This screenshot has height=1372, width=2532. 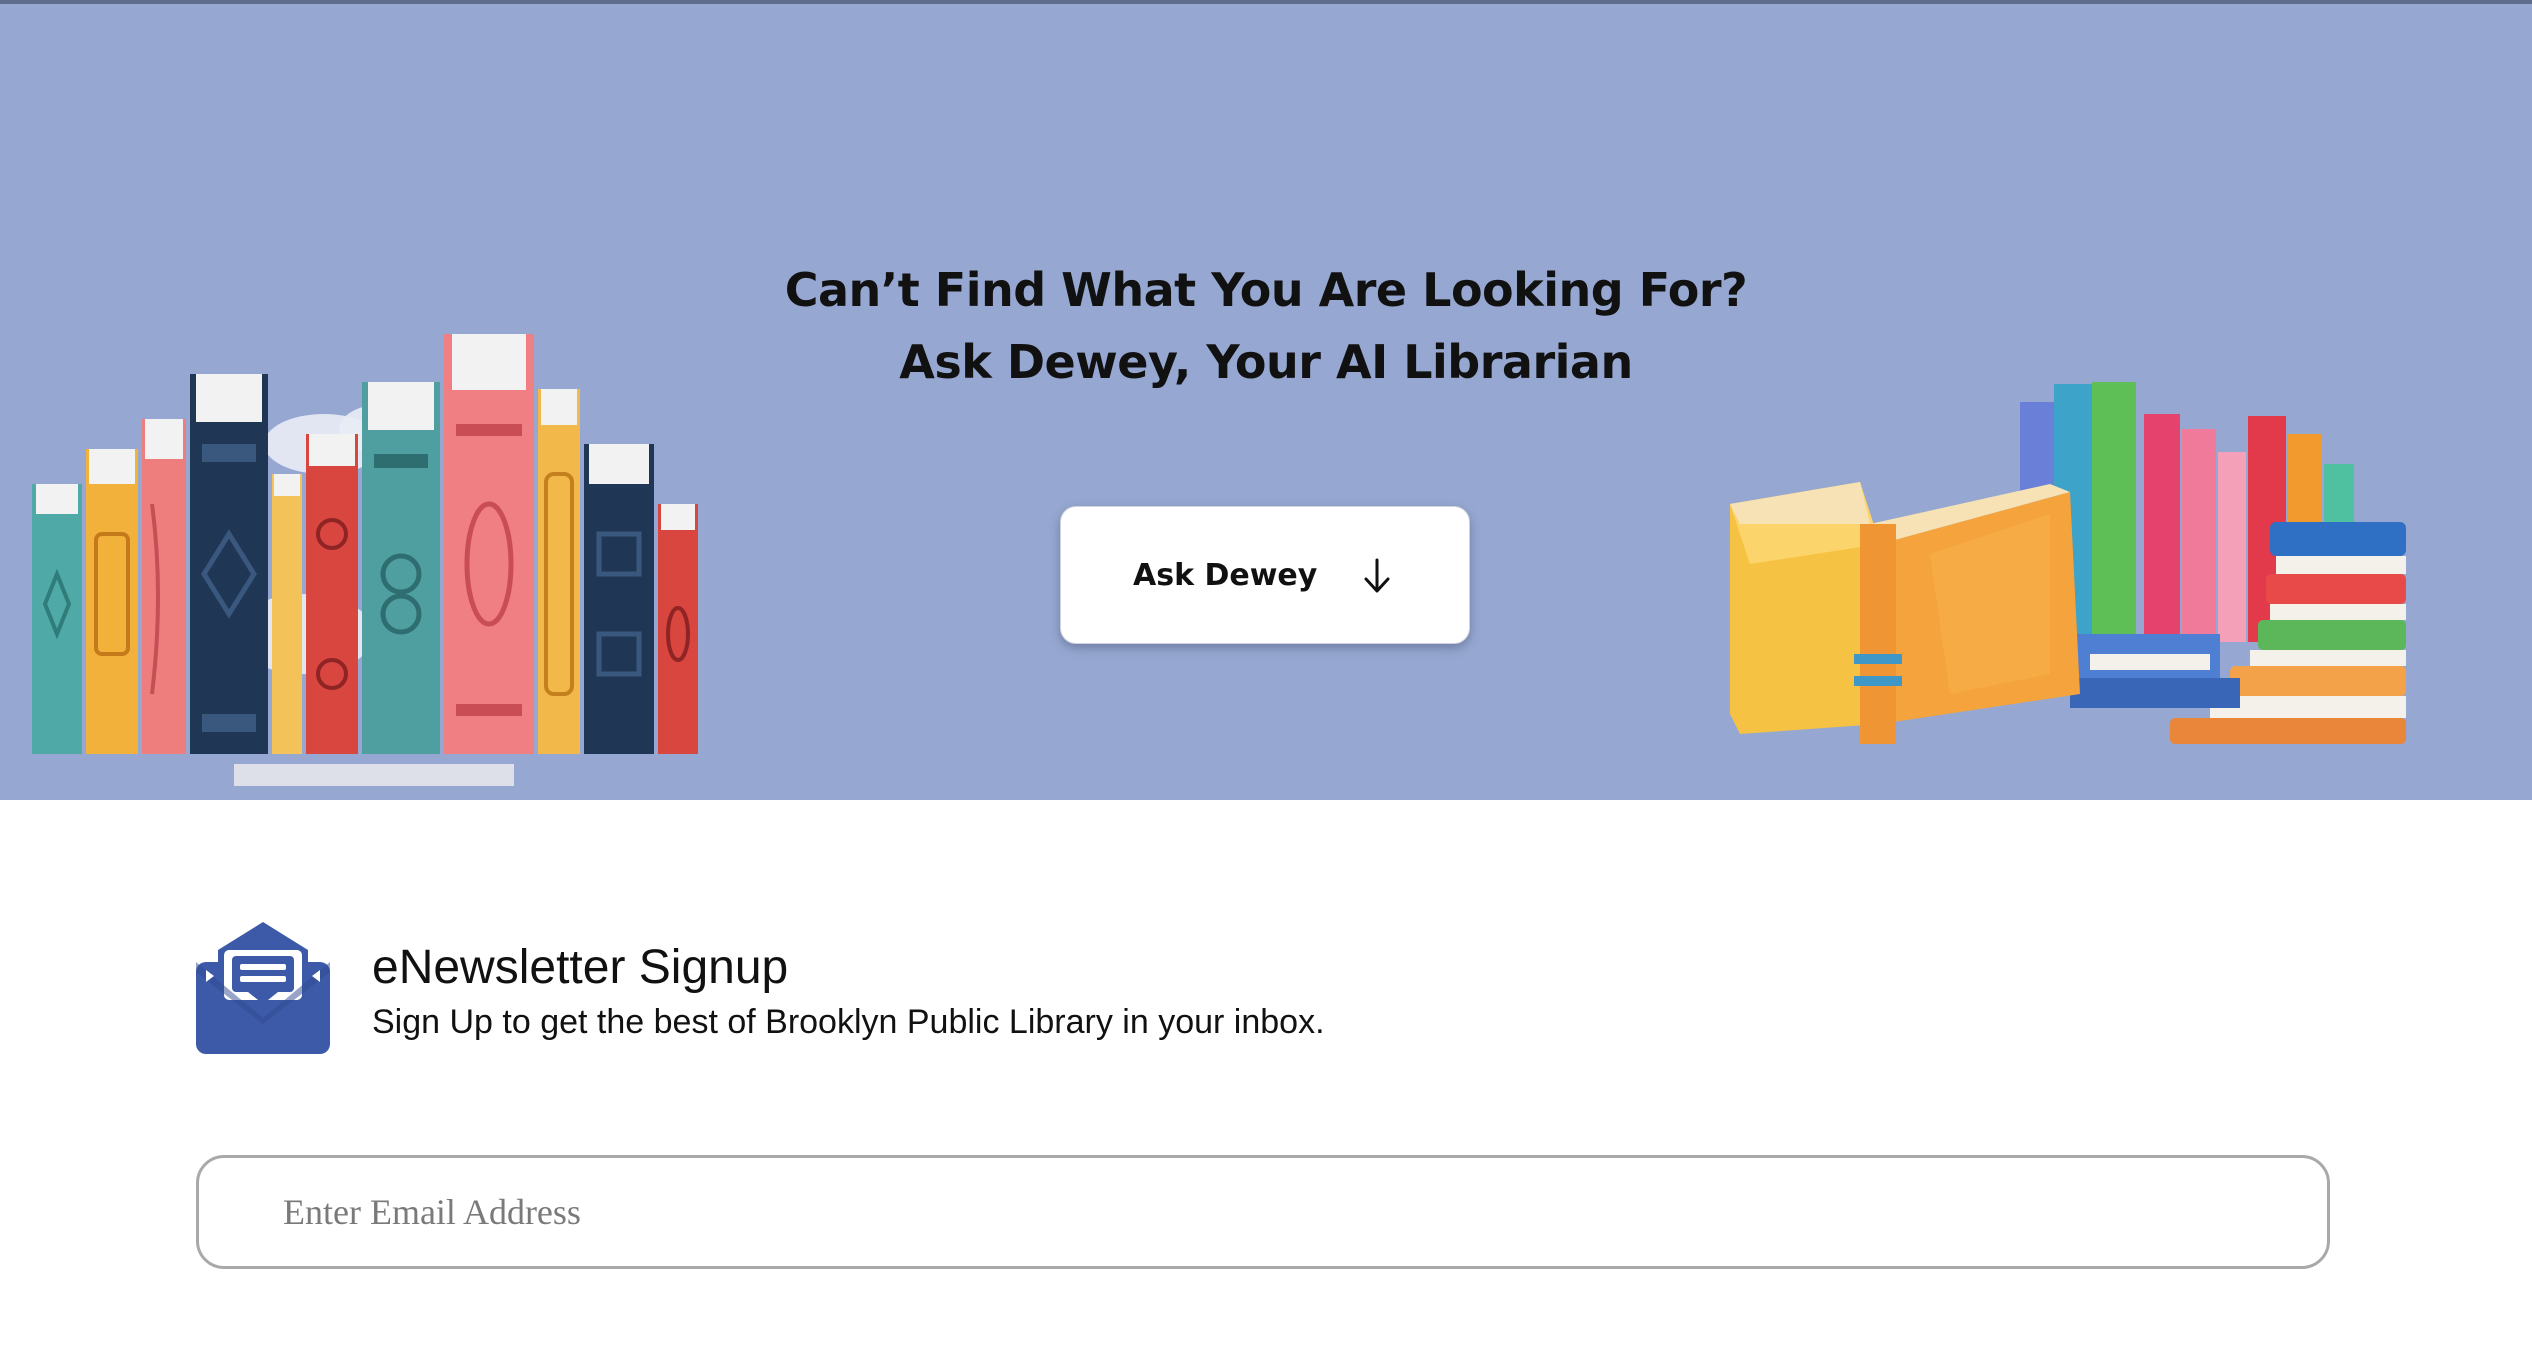 What do you see at coordinates (1273, 1212) in the screenshot?
I see `email-input` at bounding box center [1273, 1212].